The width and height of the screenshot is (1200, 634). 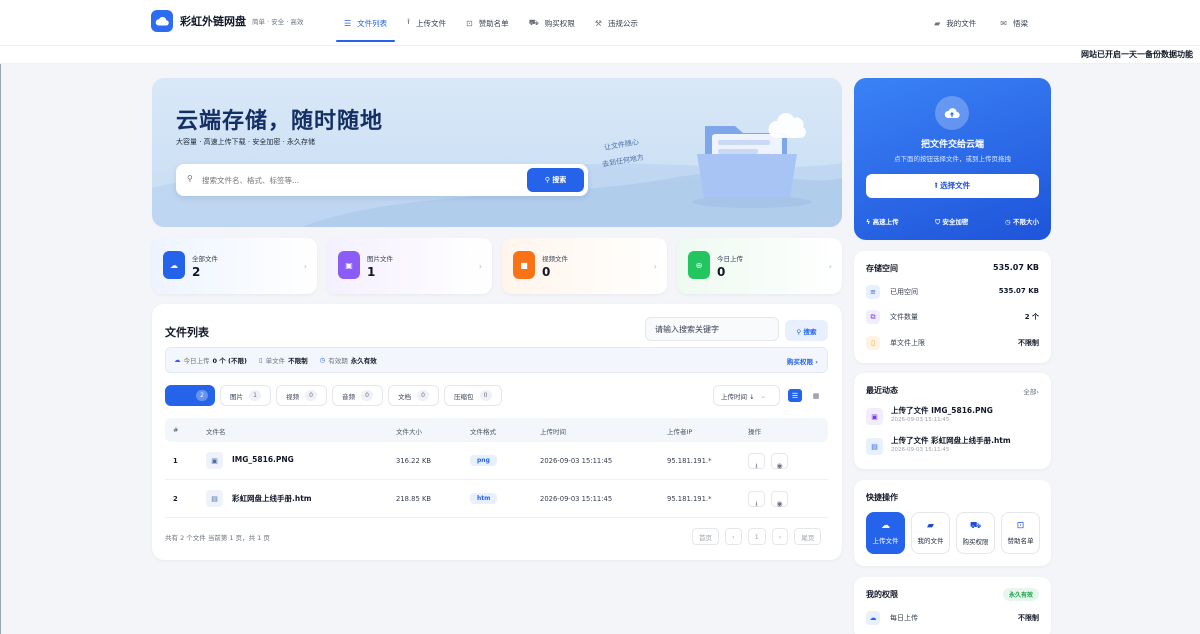 What do you see at coordinates (1137, 54) in the screenshot?
I see `notice-text: 网站已开启一天一备份数据功能` at bounding box center [1137, 54].